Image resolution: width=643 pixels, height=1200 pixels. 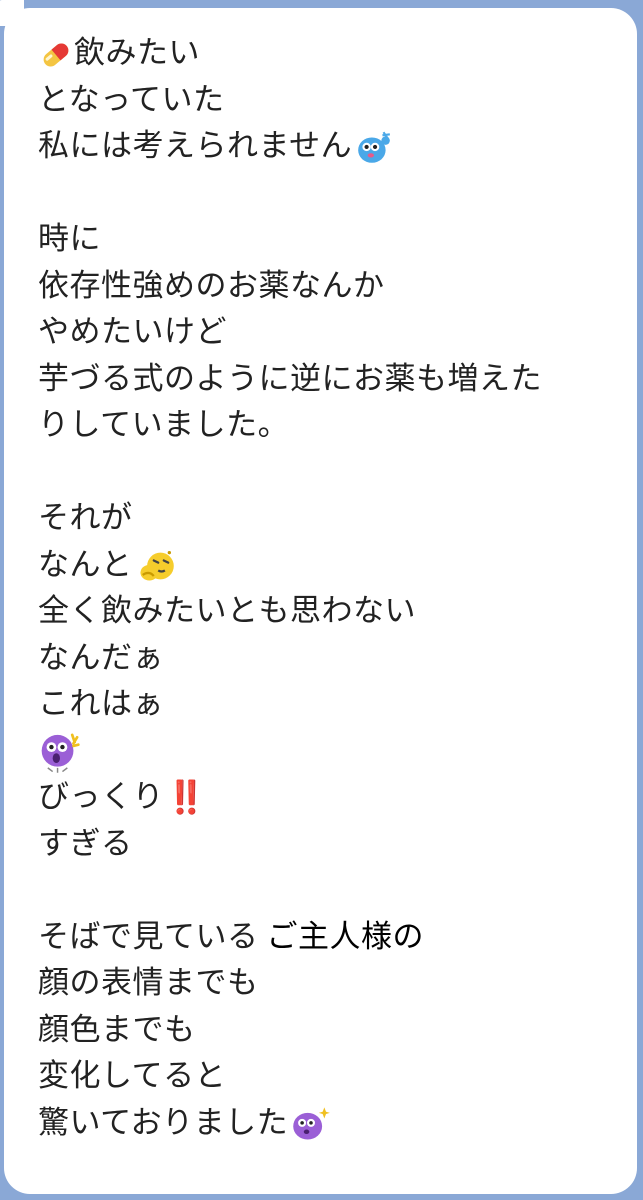 What do you see at coordinates (337, 53) in the screenshot?
I see `message-line: 飲みたい` at bounding box center [337, 53].